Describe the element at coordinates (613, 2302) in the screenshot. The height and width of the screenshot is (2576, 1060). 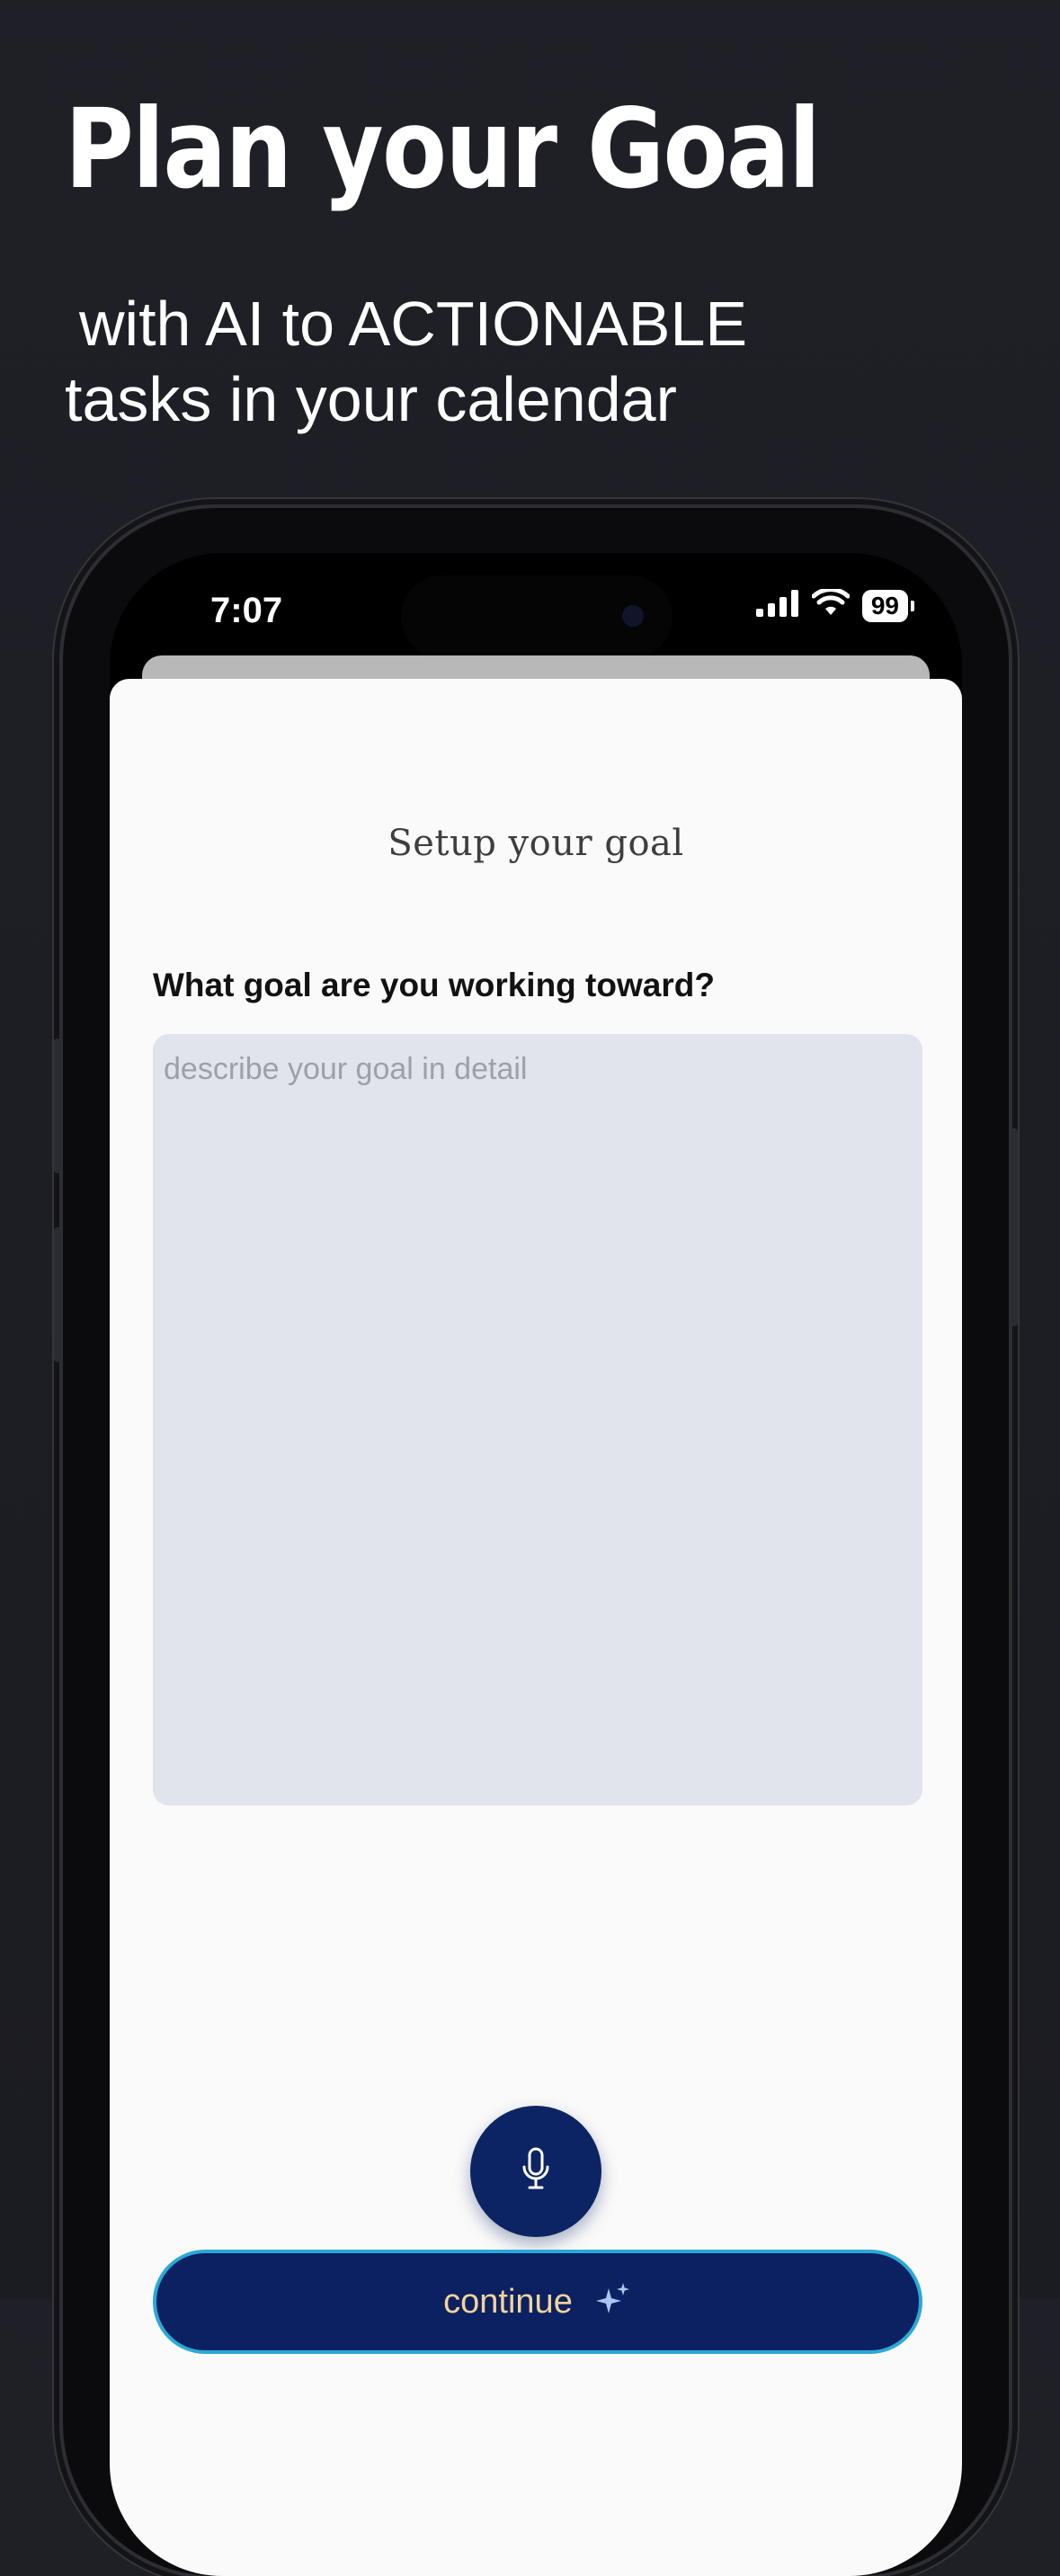
I see `sparkles-icon` at that location.